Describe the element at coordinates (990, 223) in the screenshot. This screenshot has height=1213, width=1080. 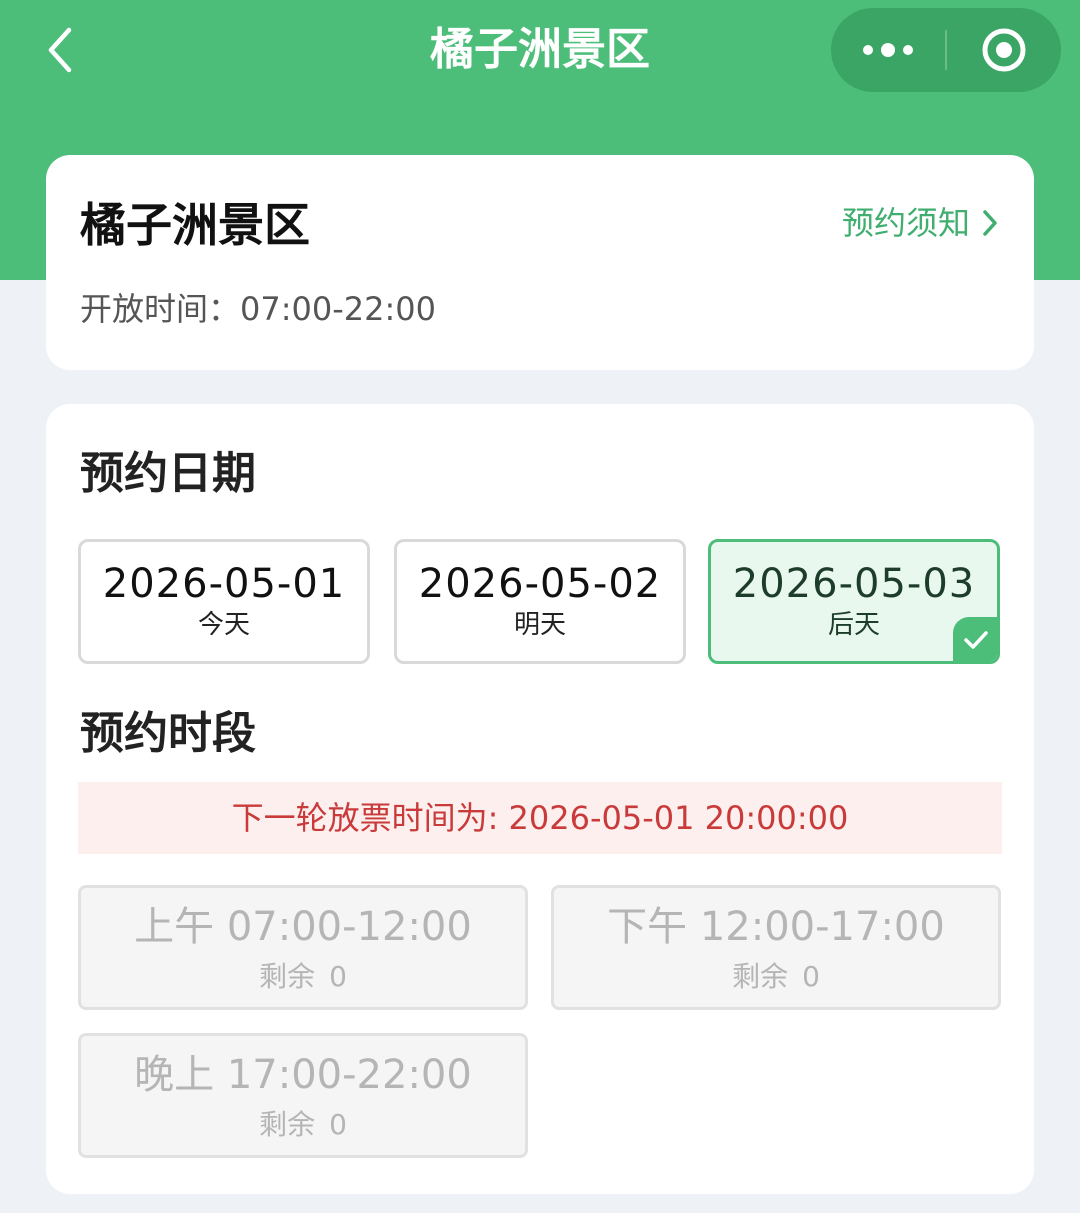
I see `chevron-right-icon` at that location.